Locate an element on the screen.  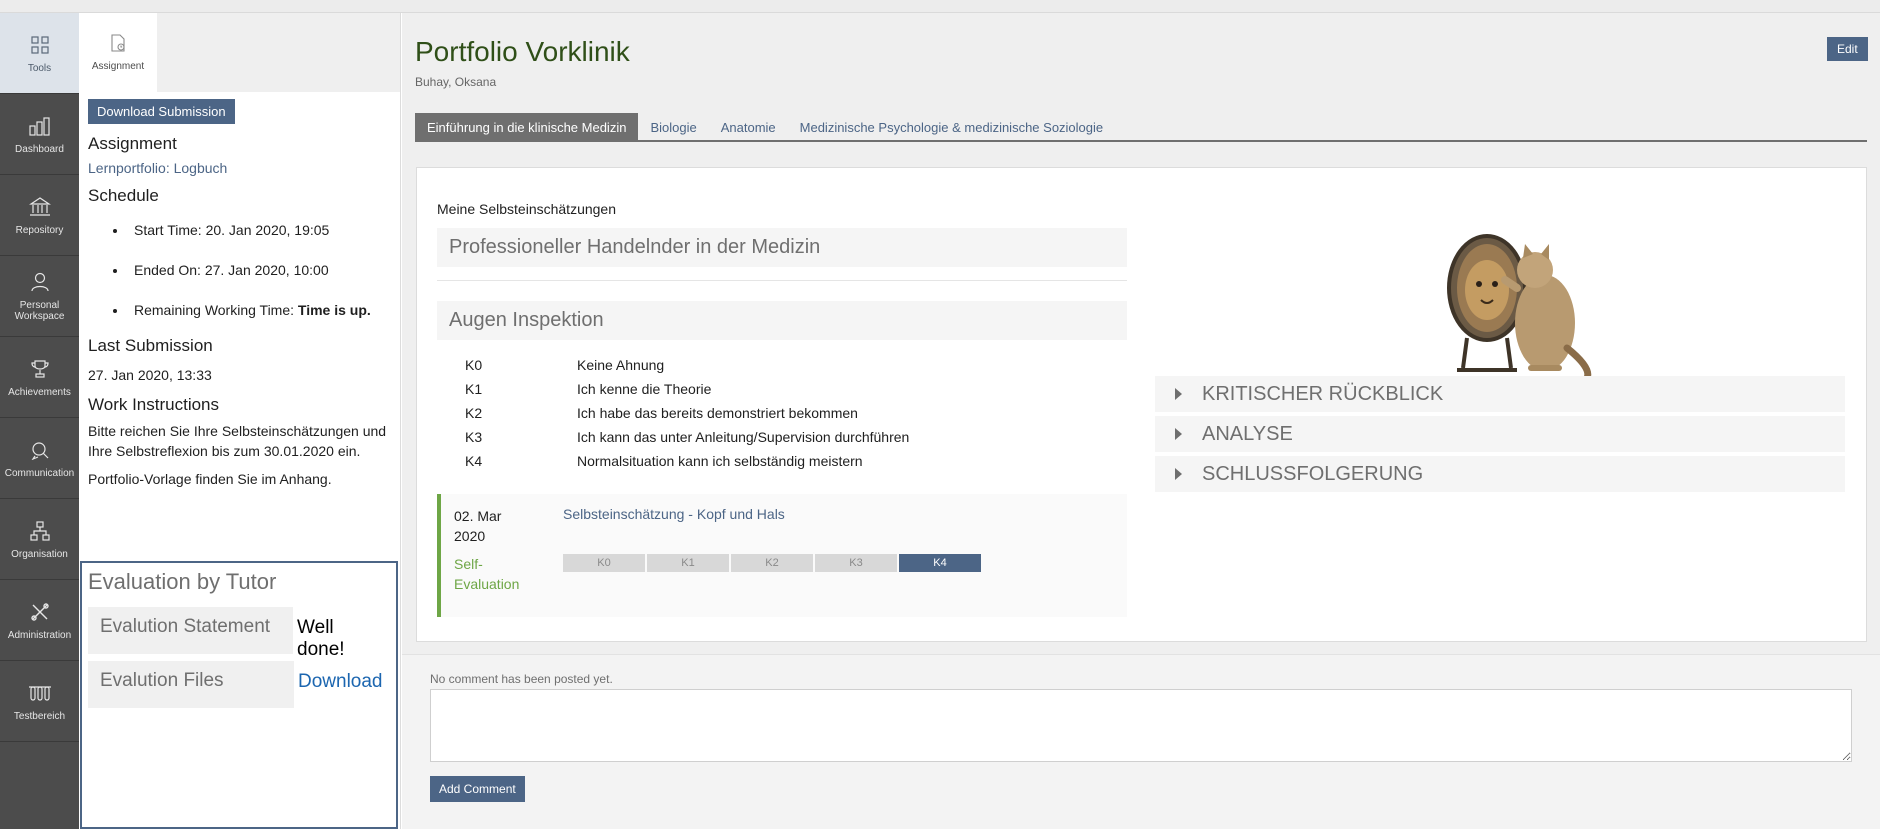
repository-icon is located at coordinates (40, 207).